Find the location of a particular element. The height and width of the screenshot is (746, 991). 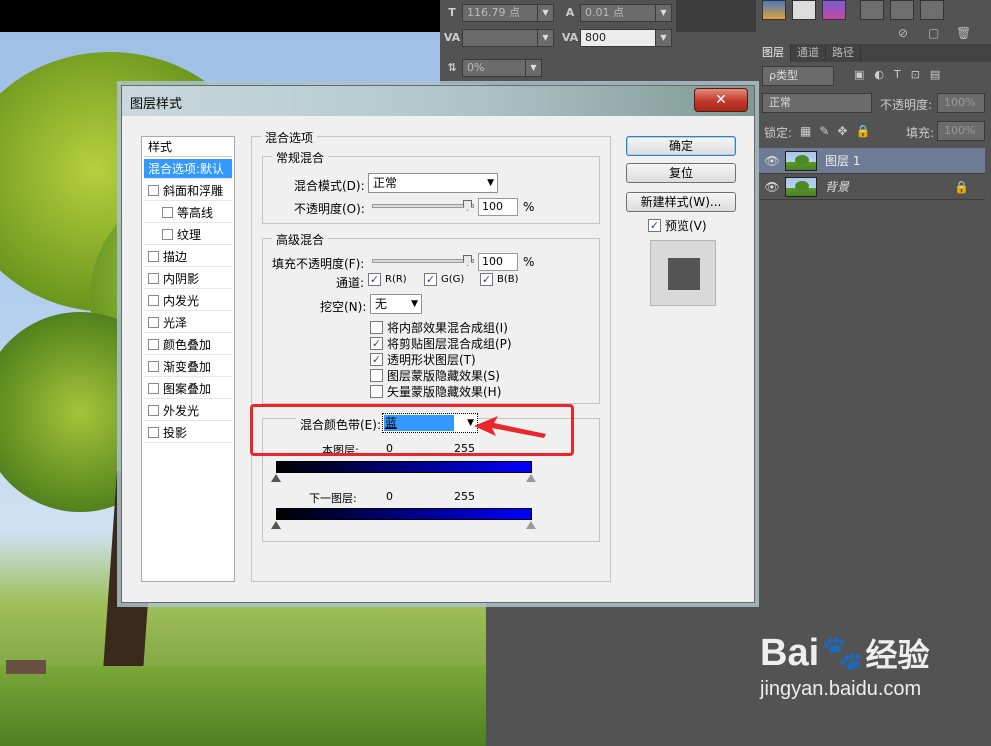

leading-value: 0.01 点 is located at coordinates (604, 12).